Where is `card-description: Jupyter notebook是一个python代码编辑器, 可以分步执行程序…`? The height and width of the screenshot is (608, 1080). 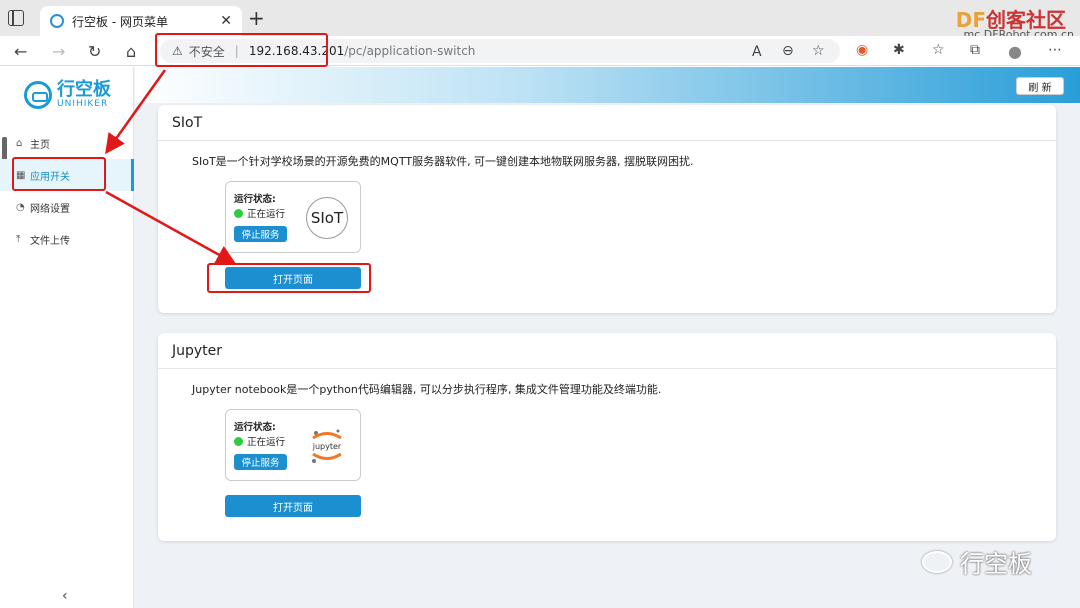 card-description: Jupyter notebook是一个python代码编辑器, 可以分步执行程序… is located at coordinates (427, 389).